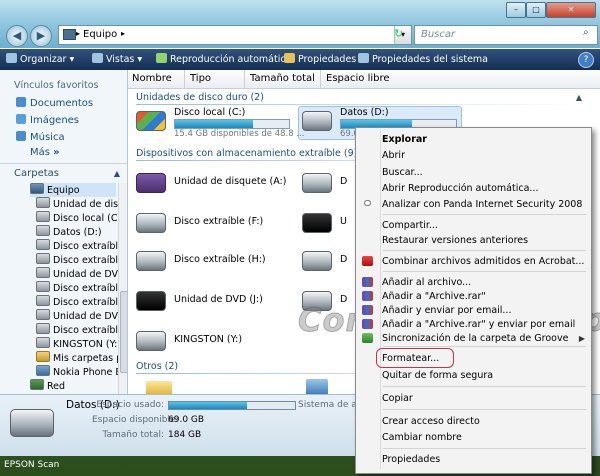  Describe the element at coordinates (282, 78) in the screenshot. I see `column-tamano-total: Tamaño total` at that location.